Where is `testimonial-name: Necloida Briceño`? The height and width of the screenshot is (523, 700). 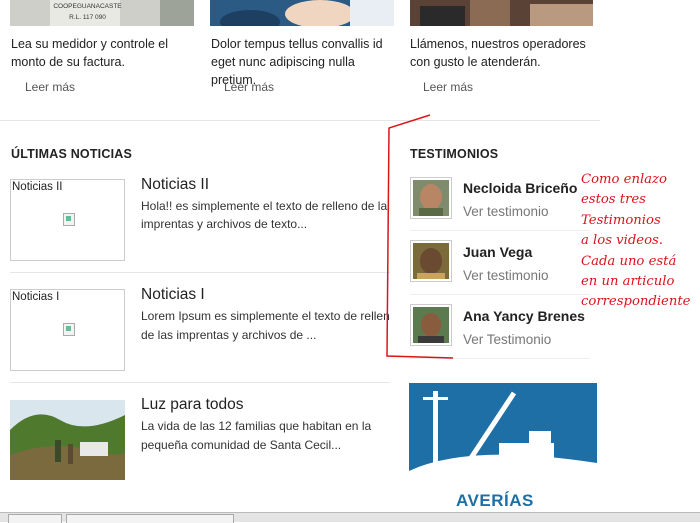 testimonial-name: Necloida Briceño is located at coordinates (520, 188).